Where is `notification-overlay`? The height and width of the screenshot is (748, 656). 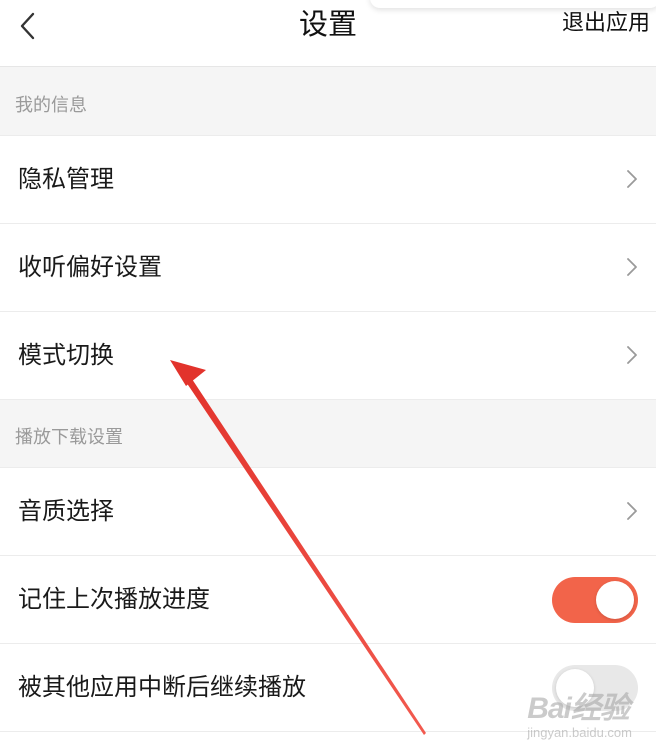 notification-overlay is located at coordinates (513, 4).